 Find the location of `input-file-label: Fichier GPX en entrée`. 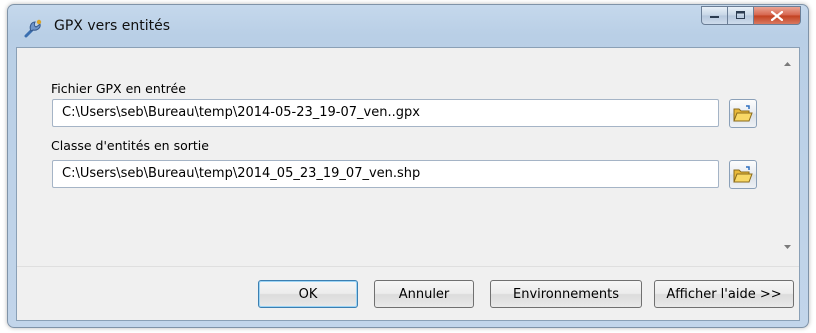

input-file-label: Fichier GPX en entrée is located at coordinates (118, 88).